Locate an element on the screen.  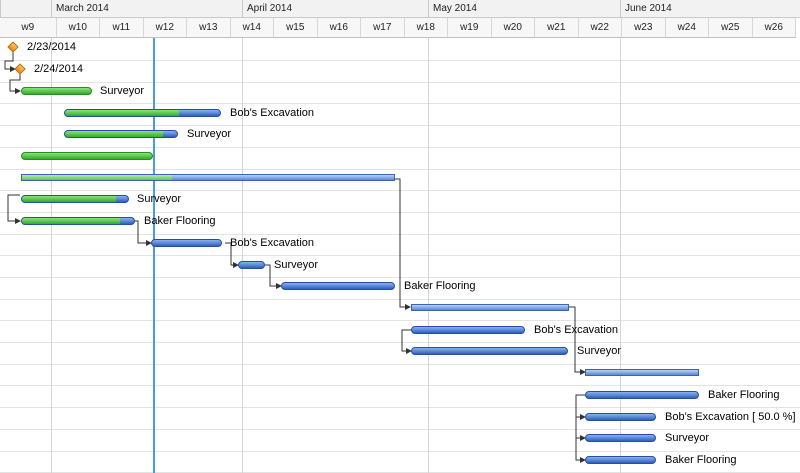
week-header-cell: w25 is located at coordinates (731, 28).